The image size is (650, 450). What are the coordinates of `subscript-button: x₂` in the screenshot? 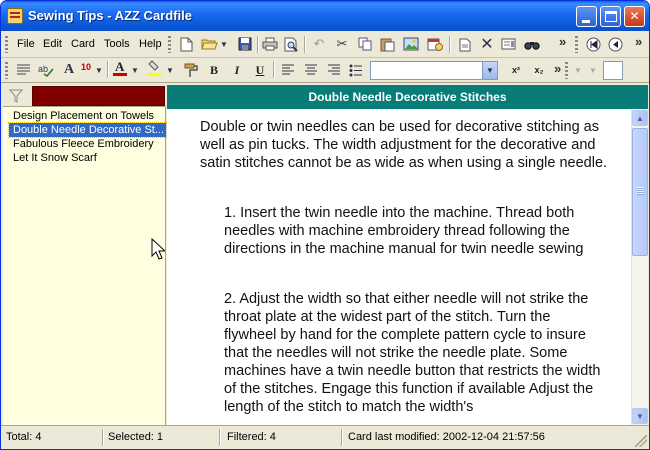 It's located at (539, 70).